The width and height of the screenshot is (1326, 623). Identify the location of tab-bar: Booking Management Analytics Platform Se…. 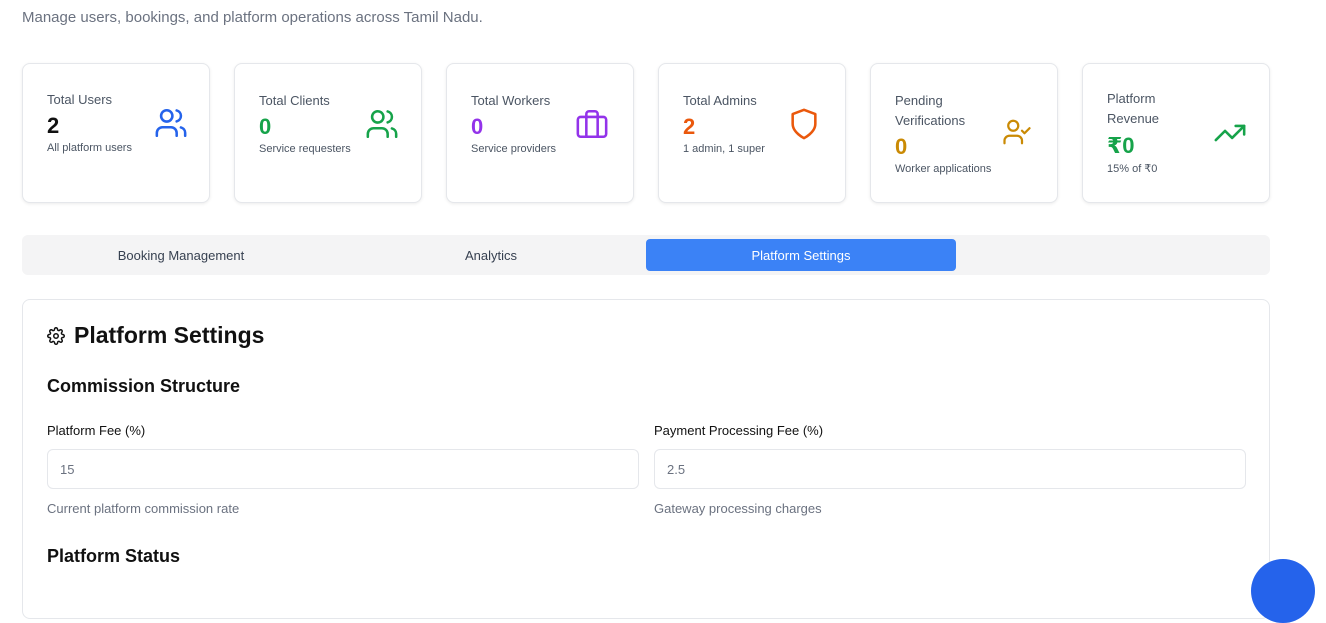
(646, 255).